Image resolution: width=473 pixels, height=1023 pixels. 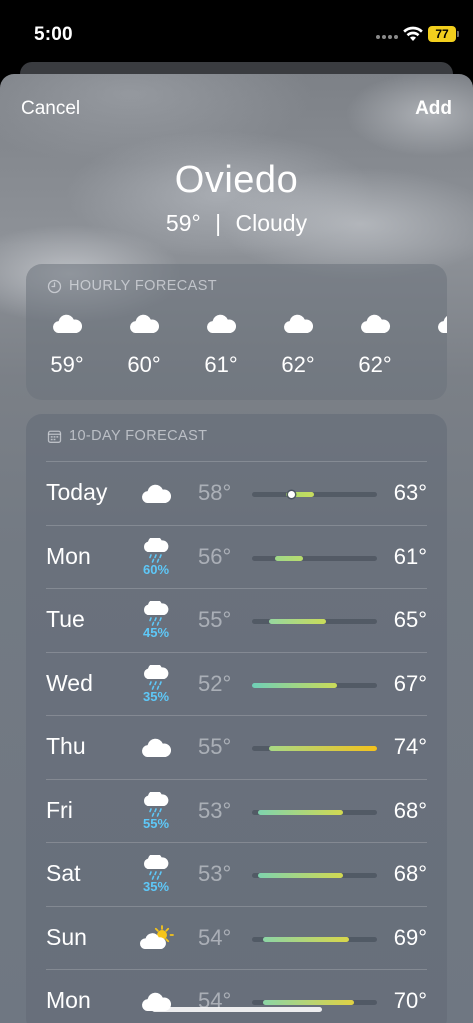 I want to click on cloud-rain-icon: 60%, so click(x=156, y=557).